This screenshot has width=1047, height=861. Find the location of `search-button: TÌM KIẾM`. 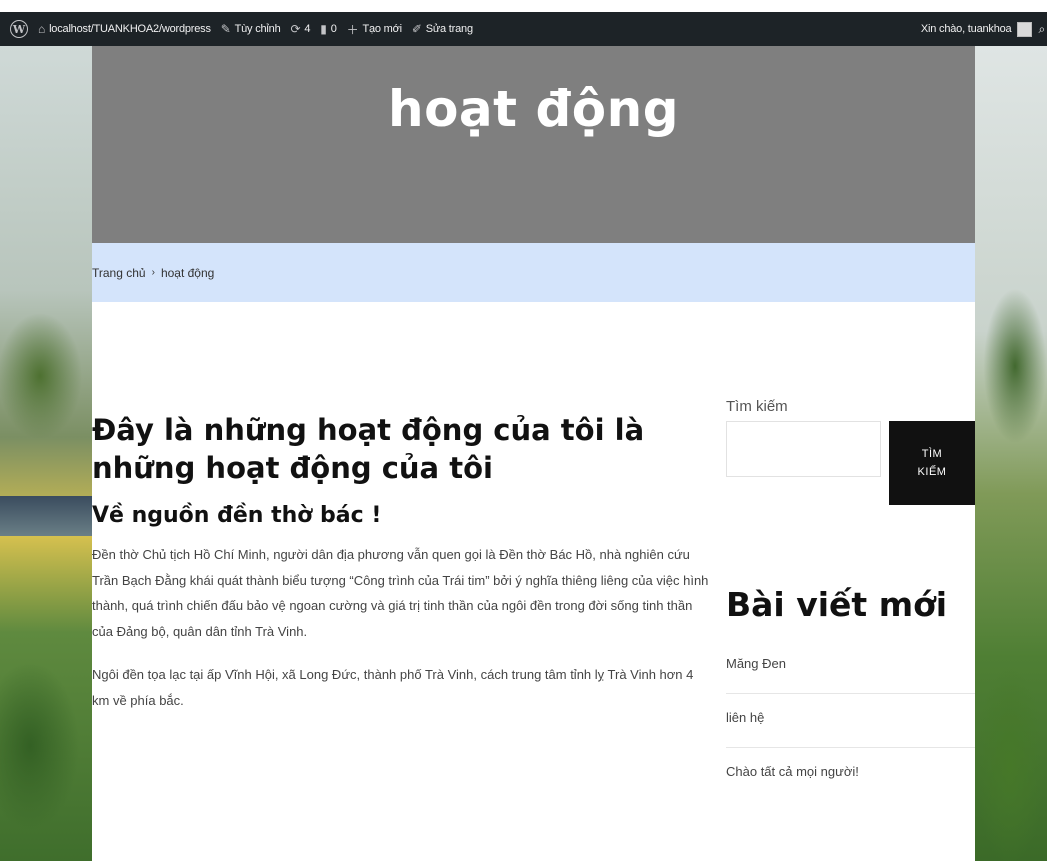

search-button: TÌM KIẾM is located at coordinates (932, 463).